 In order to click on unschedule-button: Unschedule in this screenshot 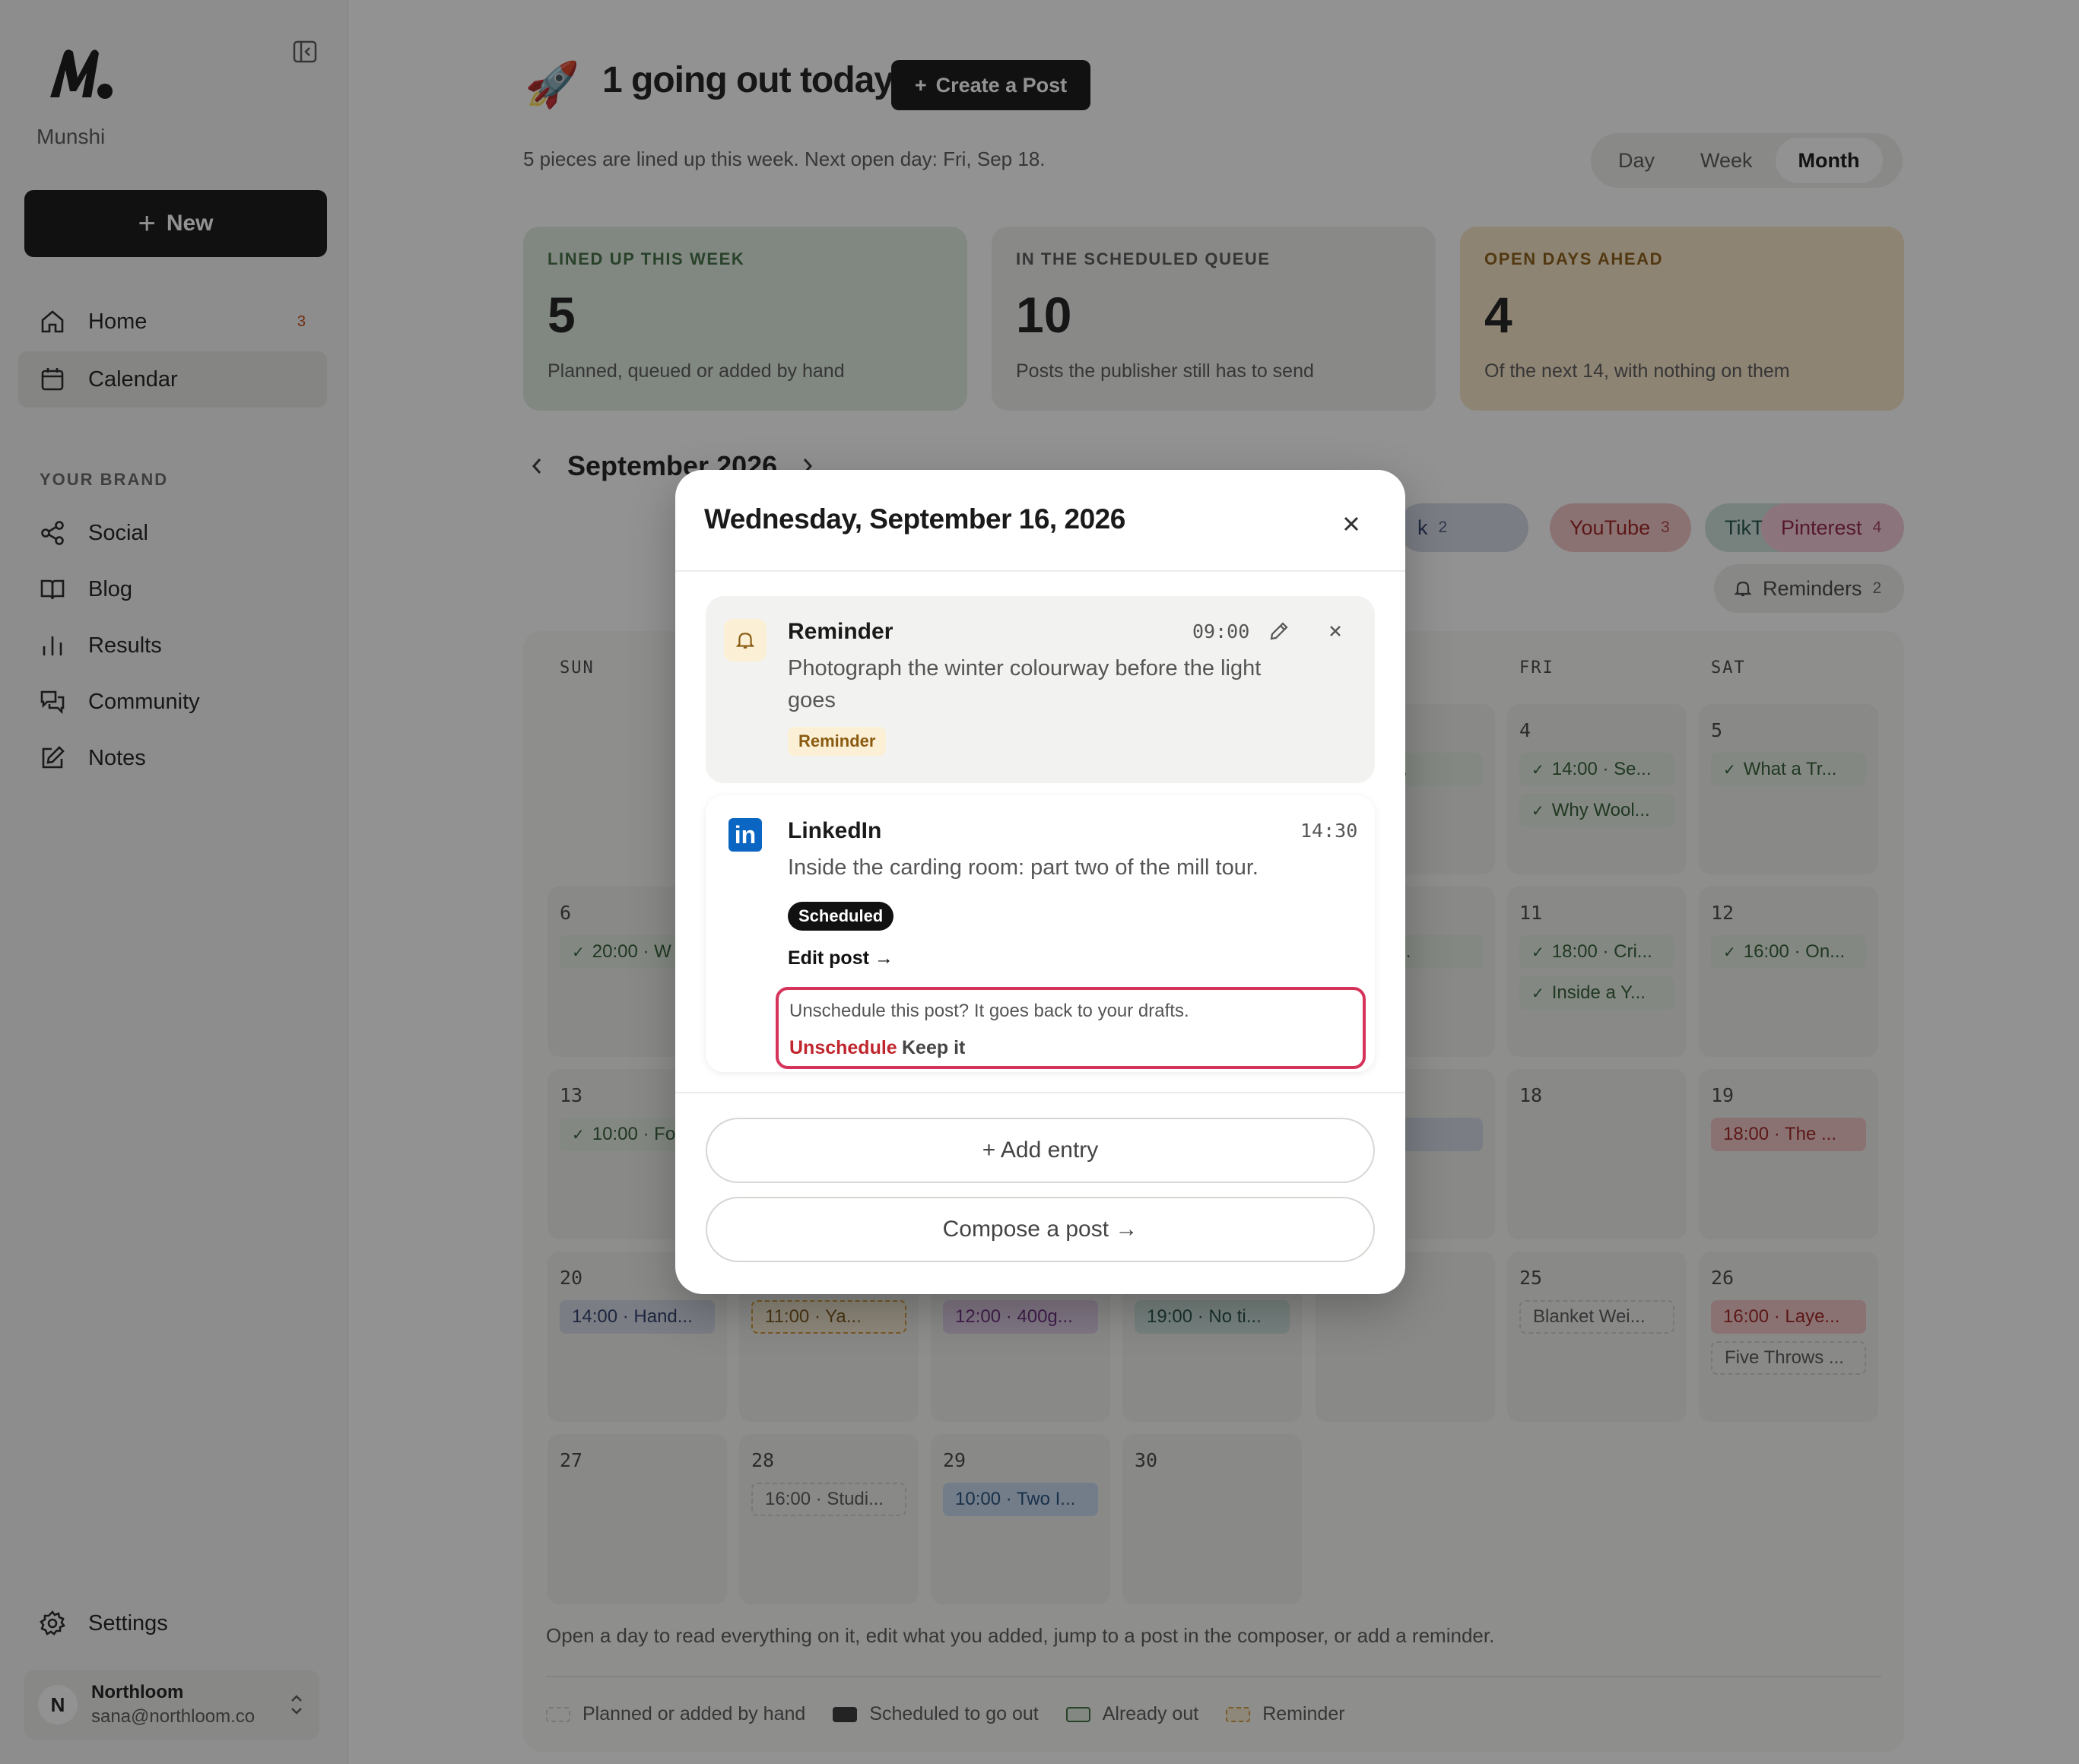, I will do `click(843, 1048)`.